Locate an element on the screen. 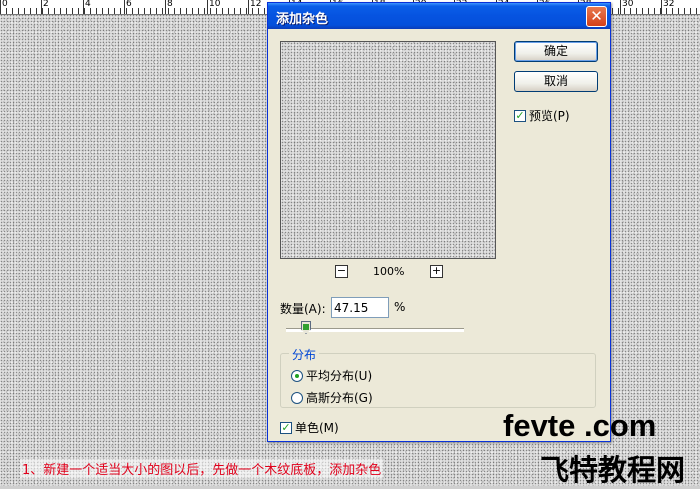 The height and width of the screenshot is (489, 700). zoom-out-button: − is located at coordinates (341, 271).